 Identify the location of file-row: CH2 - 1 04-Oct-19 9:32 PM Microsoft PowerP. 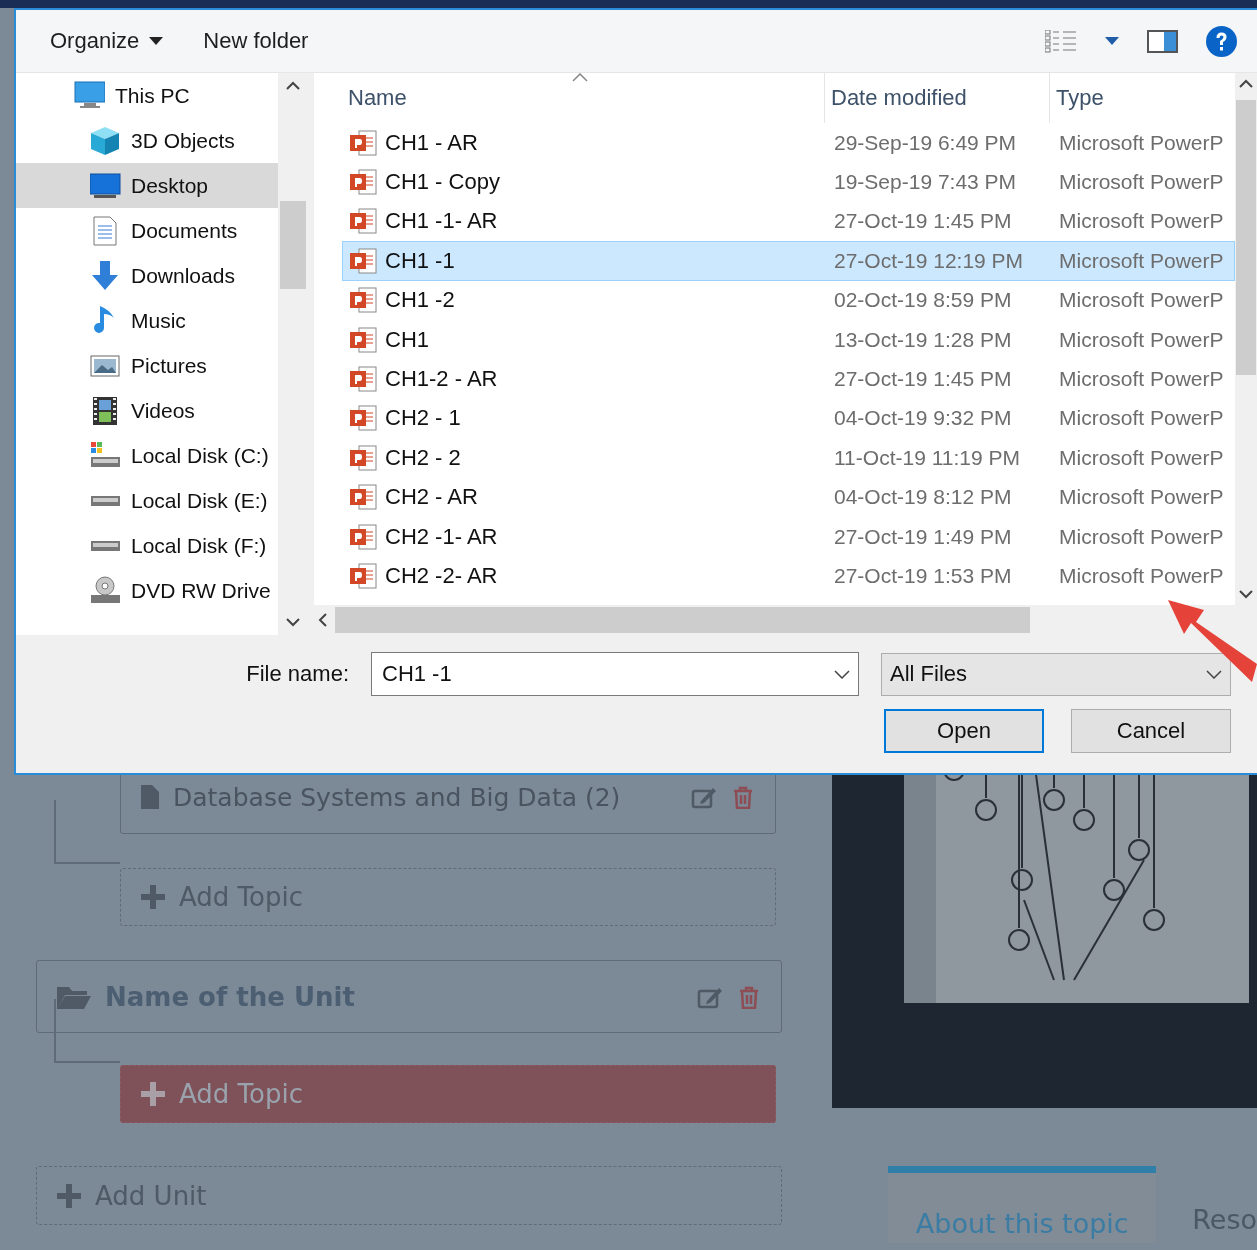
(788, 418).